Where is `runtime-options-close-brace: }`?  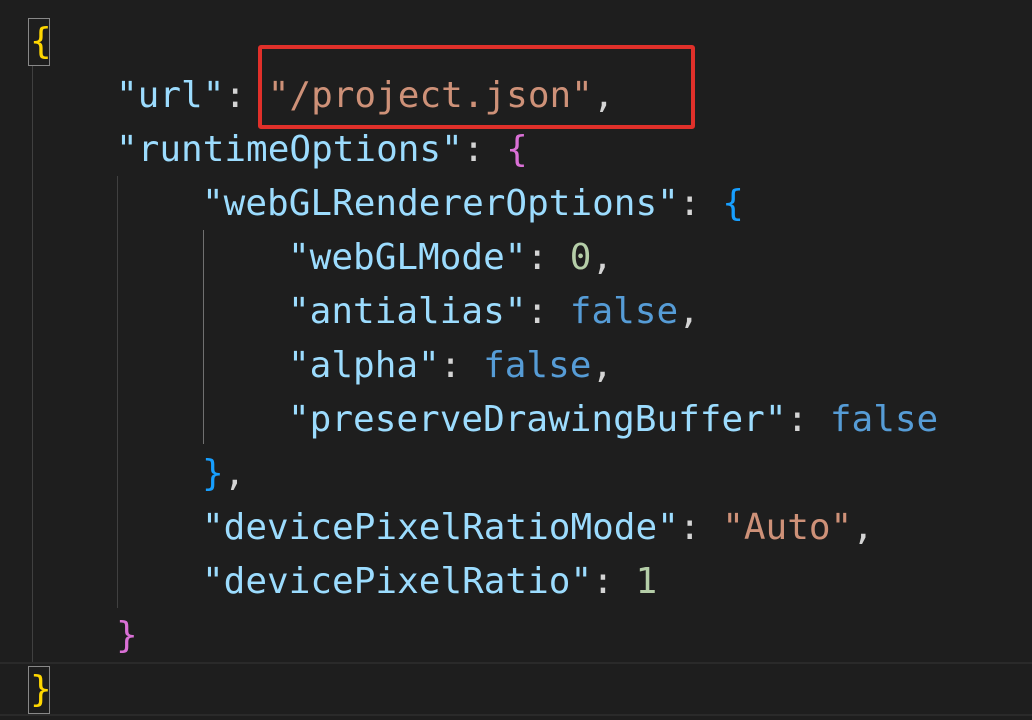
runtime-options-close-brace: } is located at coordinates (127, 635).